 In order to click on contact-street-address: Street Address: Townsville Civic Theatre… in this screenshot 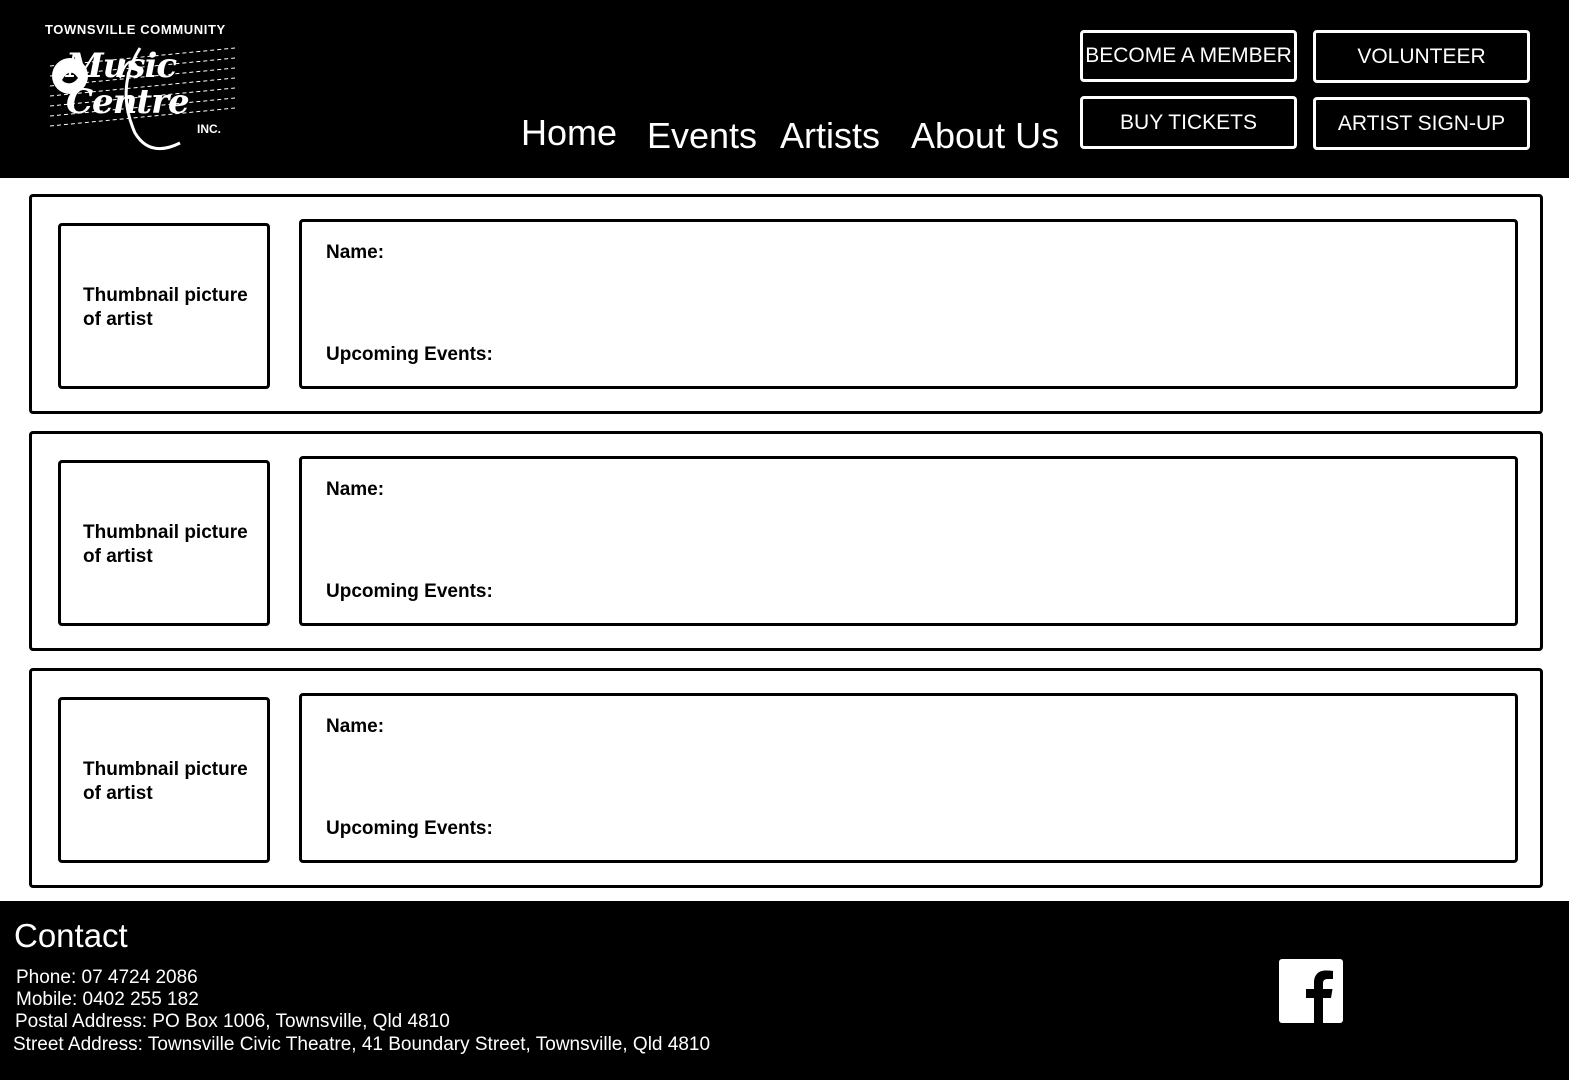, I will do `click(362, 1044)`.